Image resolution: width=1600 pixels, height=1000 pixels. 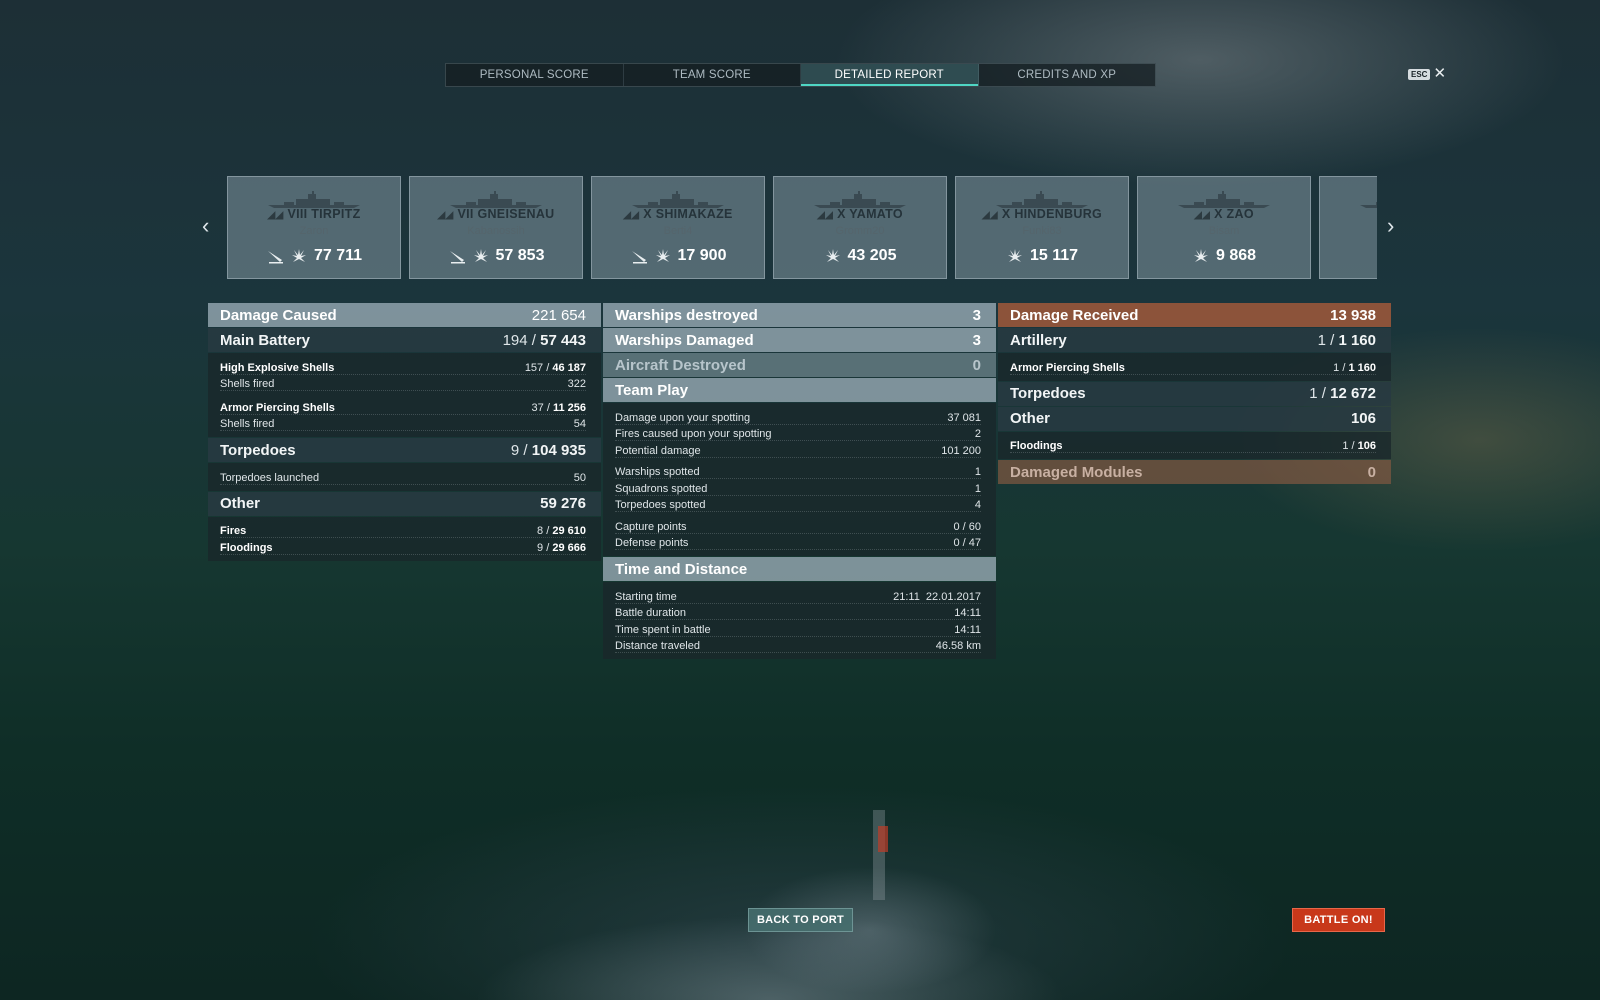 What do you see at coordinates (1224, 231) in the screenshot?
I see `player-name: Bisam` at bounding box center [1224, 231].